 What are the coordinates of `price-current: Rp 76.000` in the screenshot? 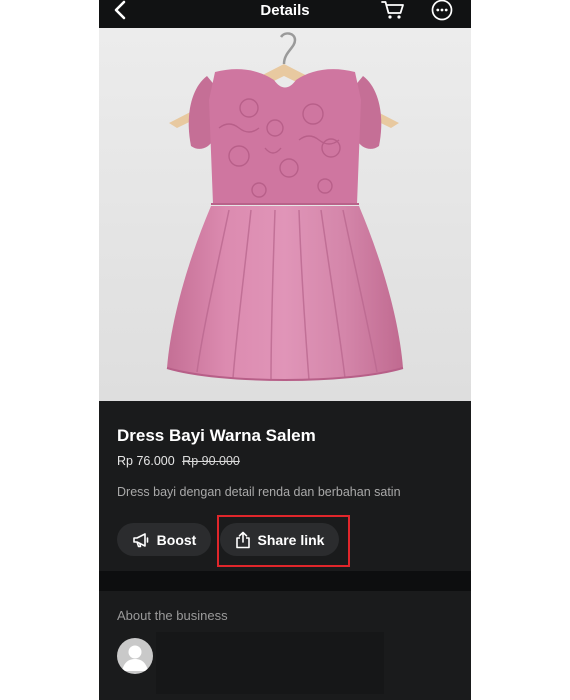 It's located at (146, 461).